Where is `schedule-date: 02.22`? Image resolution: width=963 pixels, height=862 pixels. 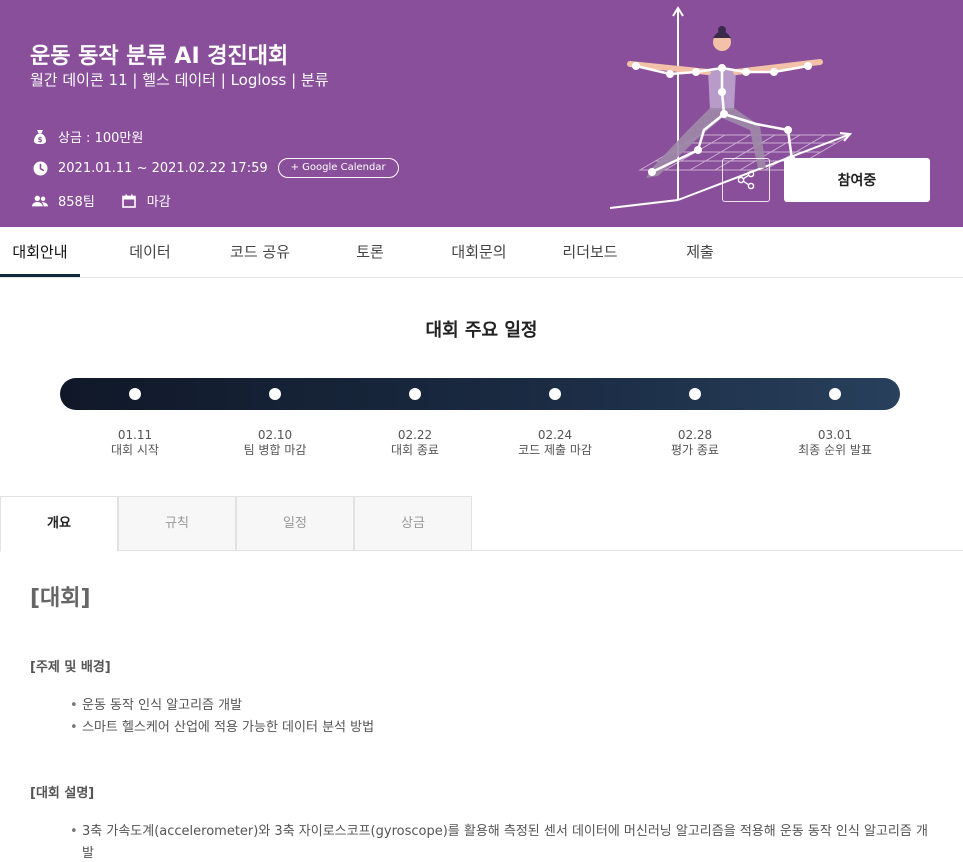
schedule-date: 02.22 is located at coordinates (415, 435).